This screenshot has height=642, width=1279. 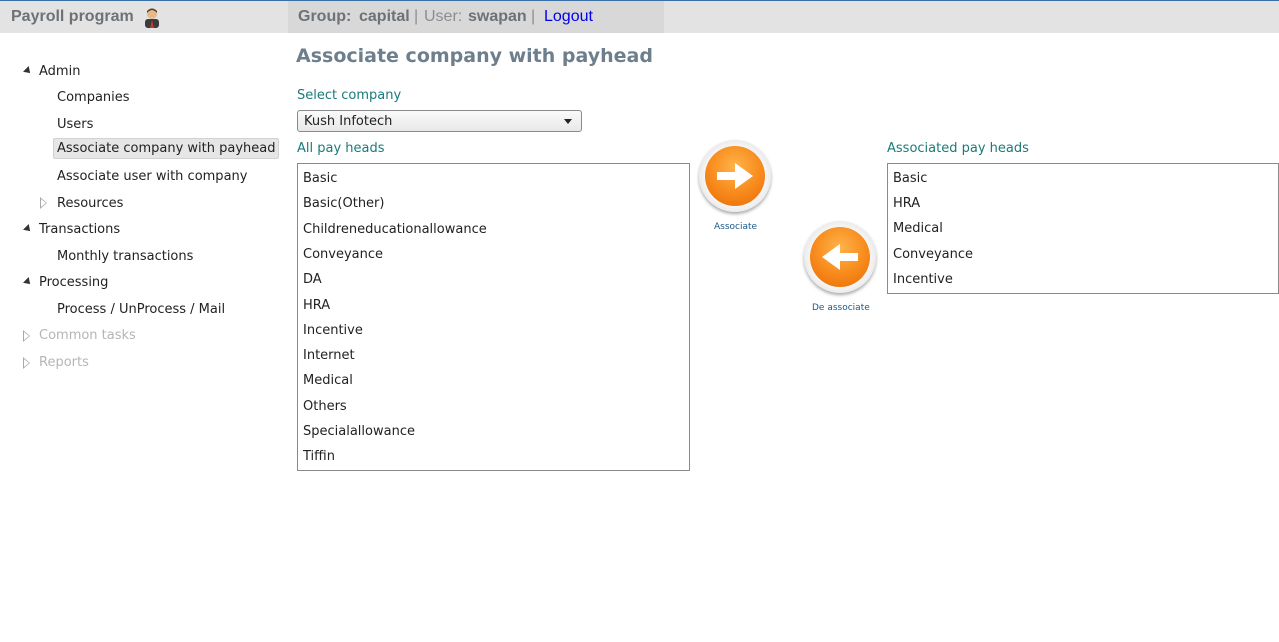 I want to click on group-label: Group:, so click(x=325, y=16).